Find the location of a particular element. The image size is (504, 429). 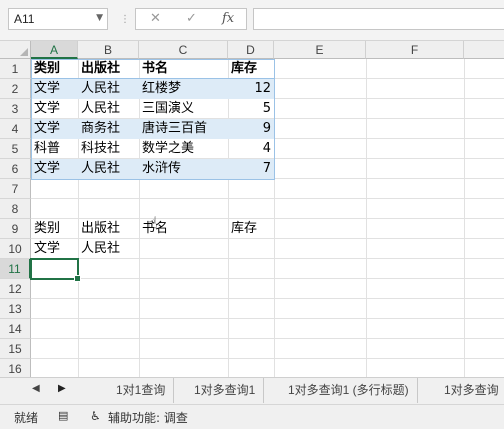

formula-bar: A11 ▼ ⋮ ✕ ✓ fx is located at coordinates (252, 20).